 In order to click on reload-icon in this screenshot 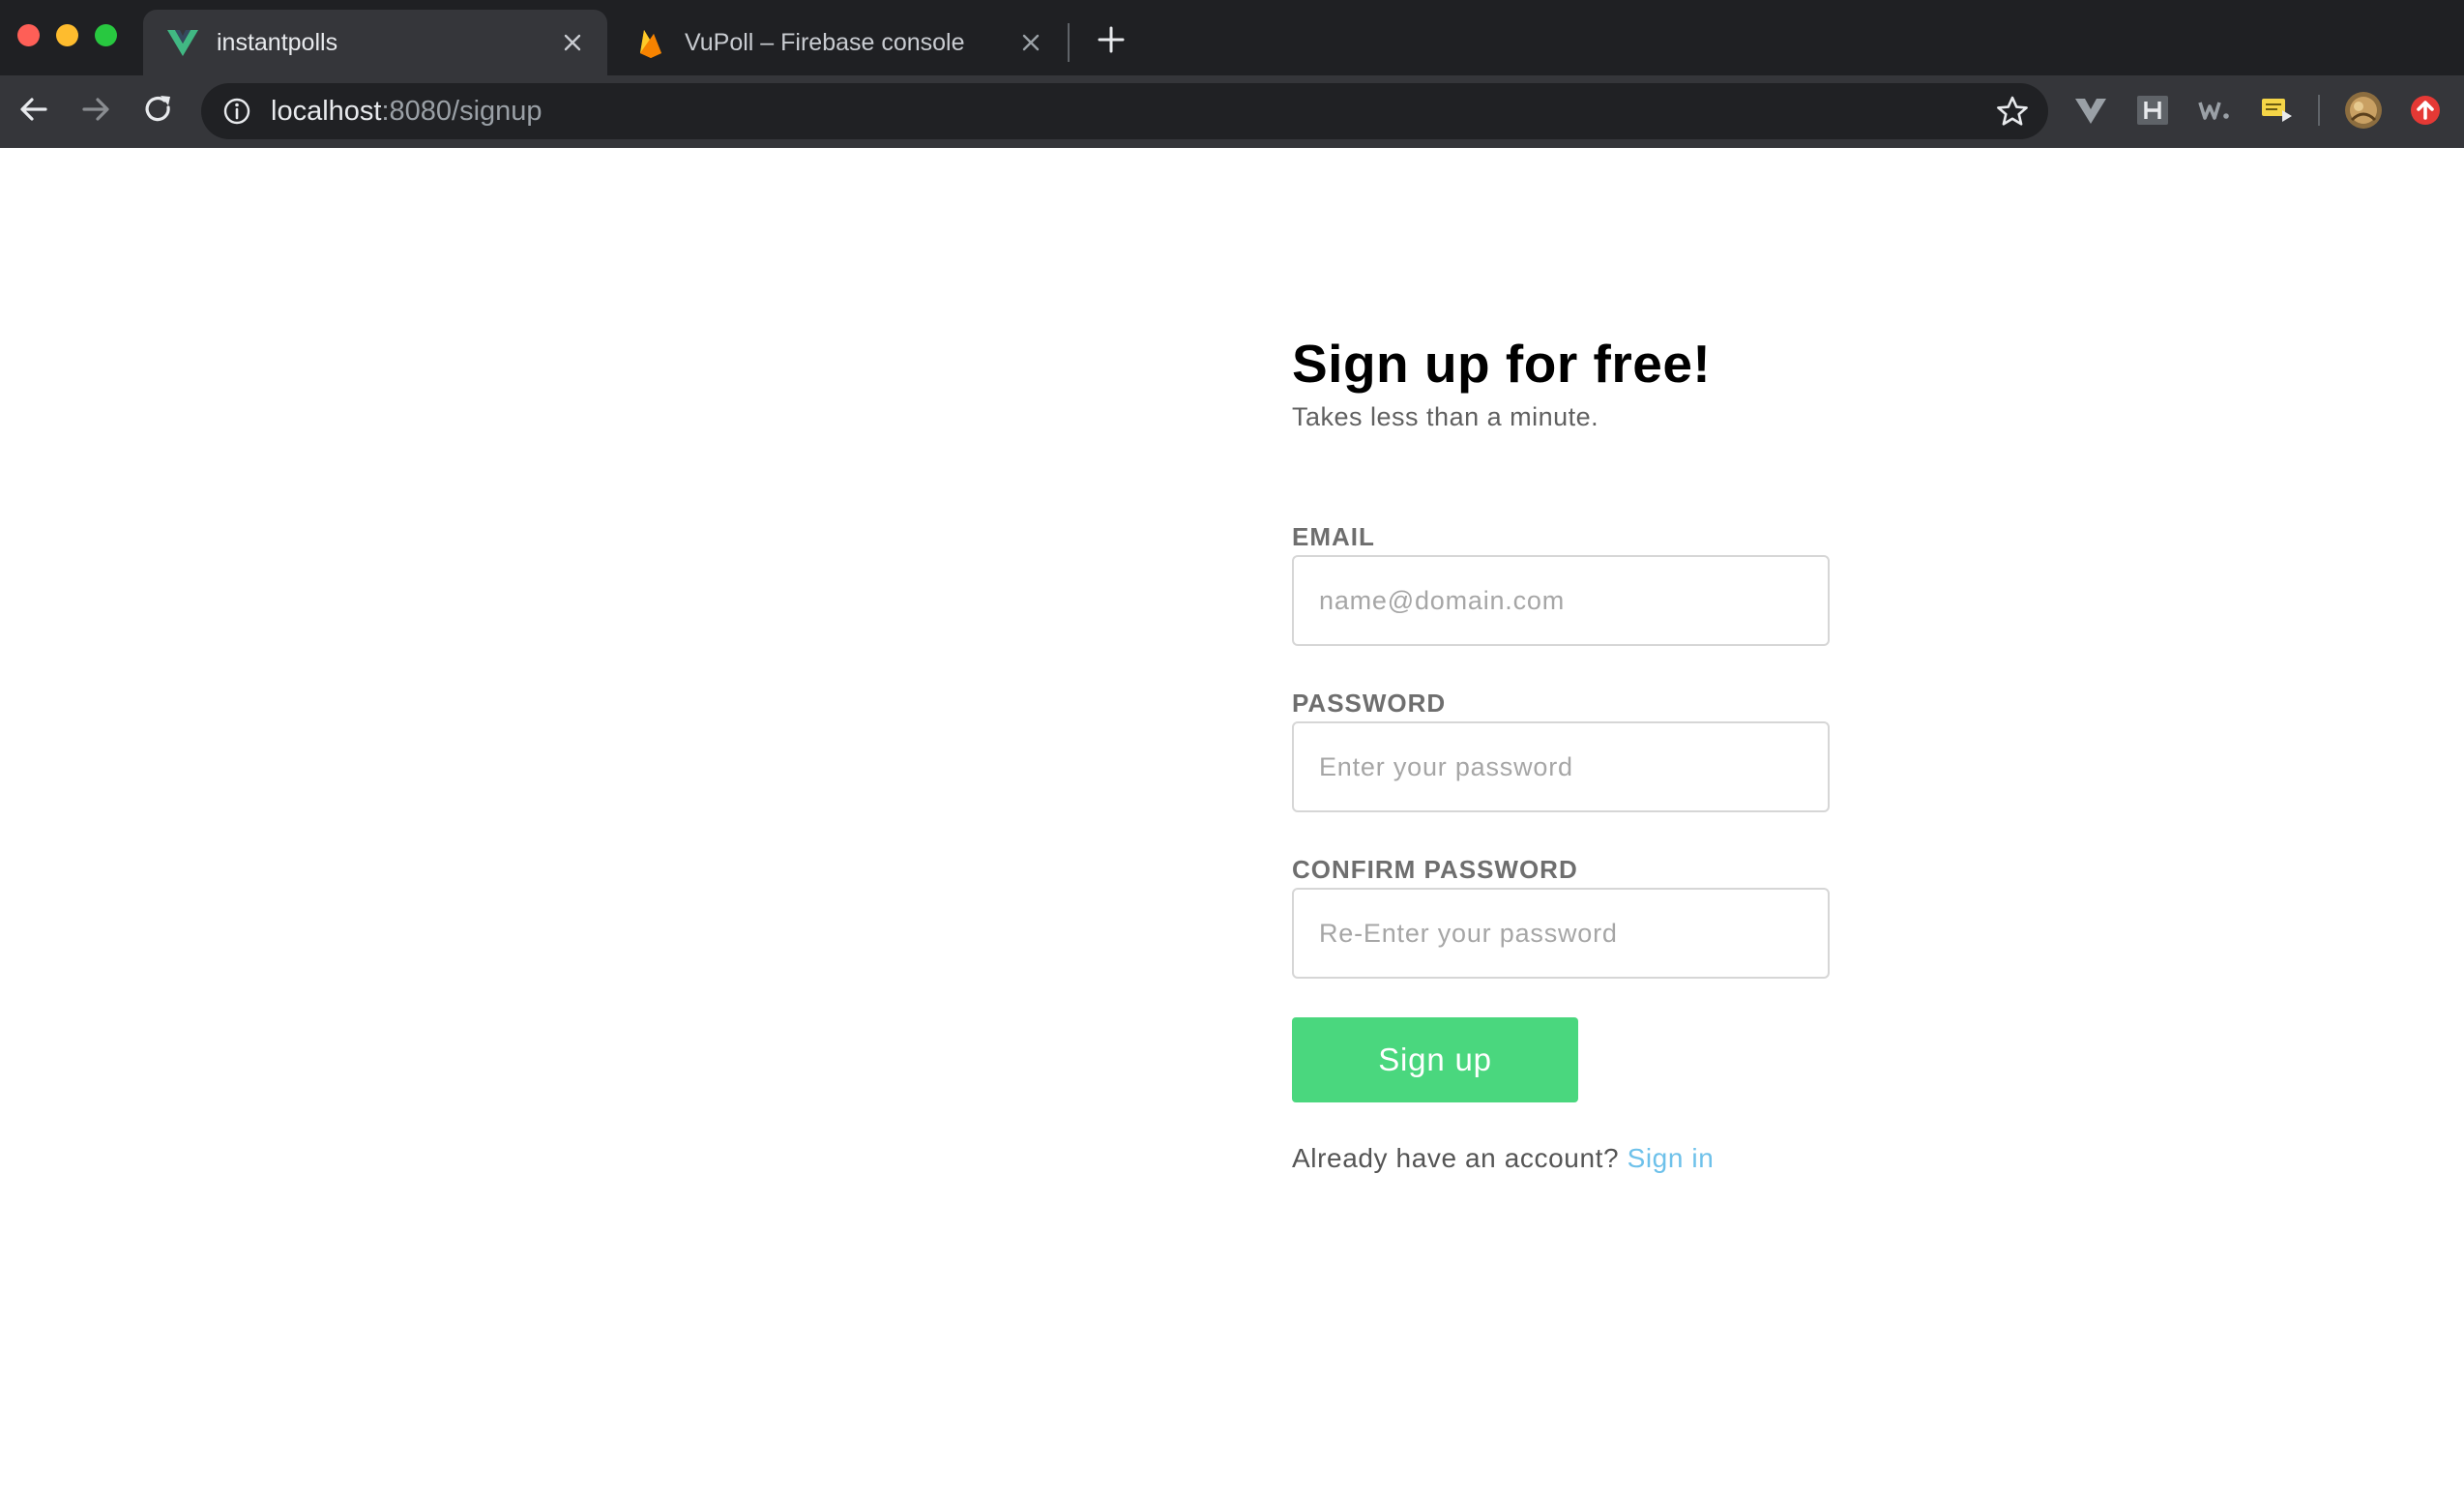, I will do `click(158, 109)`.